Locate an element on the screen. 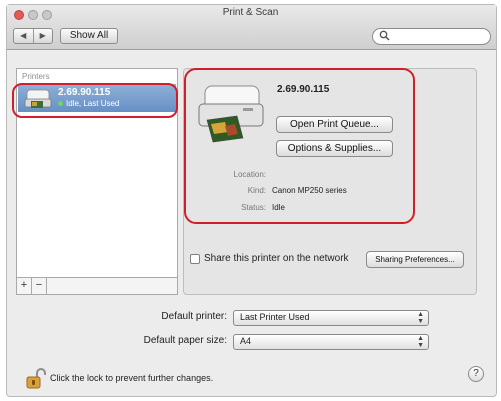 The image size is (501, 401). lock-open-icon is located at coordinates (36, 380).